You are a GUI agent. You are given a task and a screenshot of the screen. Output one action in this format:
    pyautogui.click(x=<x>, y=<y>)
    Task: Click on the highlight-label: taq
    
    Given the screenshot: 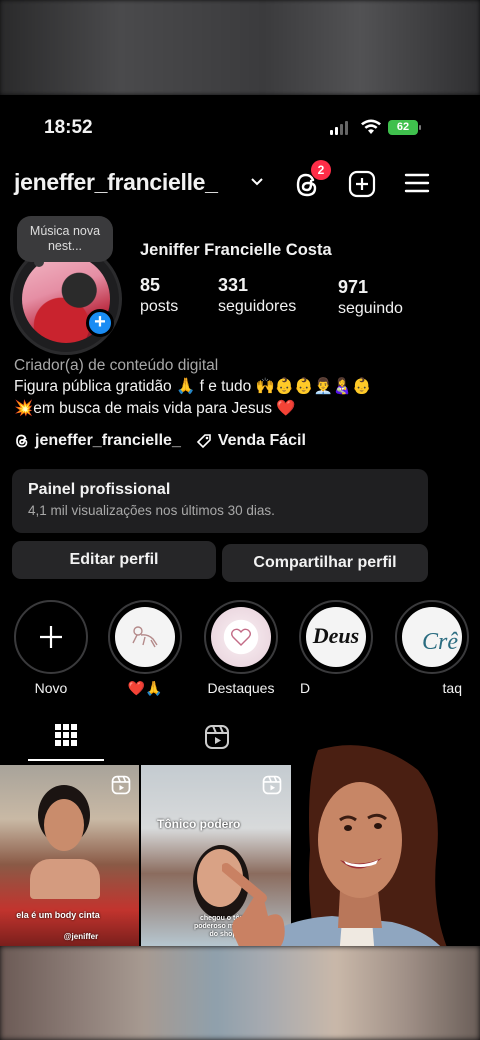 What is the action you would take?
    pyautogui.click(x=452, y=688)
    